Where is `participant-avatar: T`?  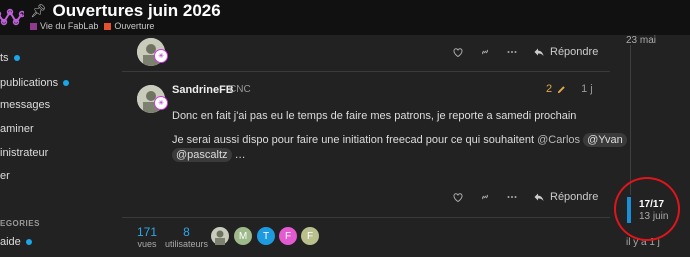 participant-avatar: T is located at coordinates (266, 236).